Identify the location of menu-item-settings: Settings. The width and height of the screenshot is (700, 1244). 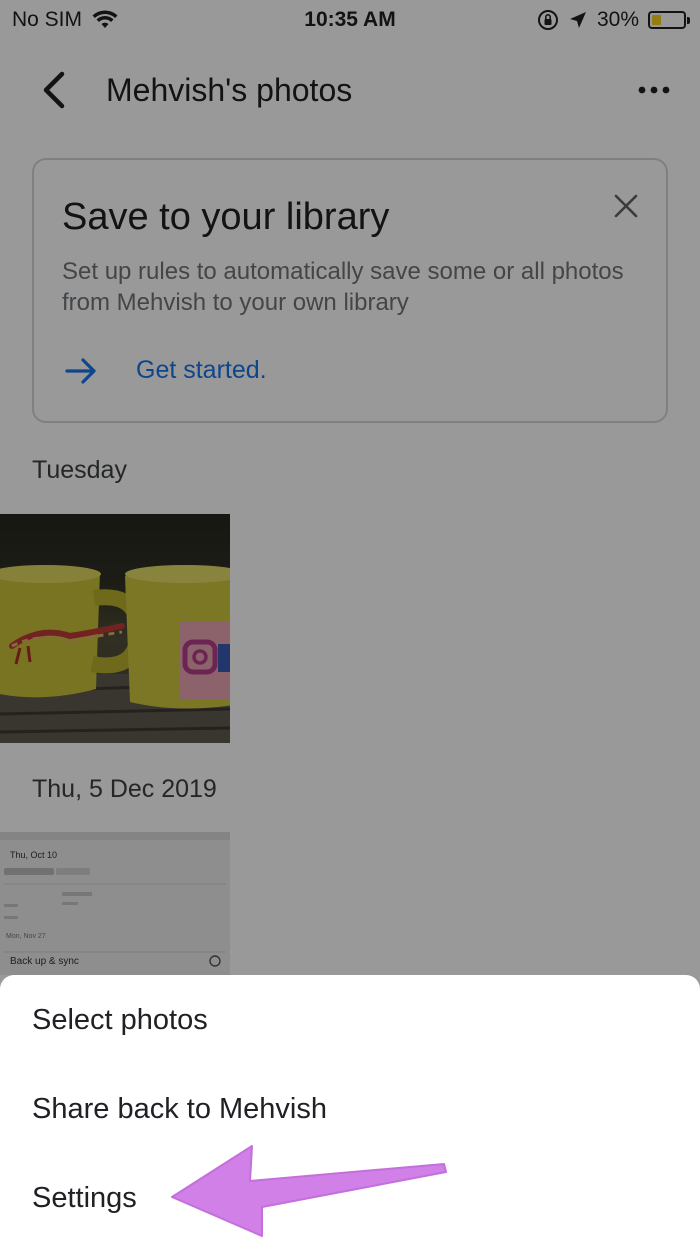
(84, 1198).